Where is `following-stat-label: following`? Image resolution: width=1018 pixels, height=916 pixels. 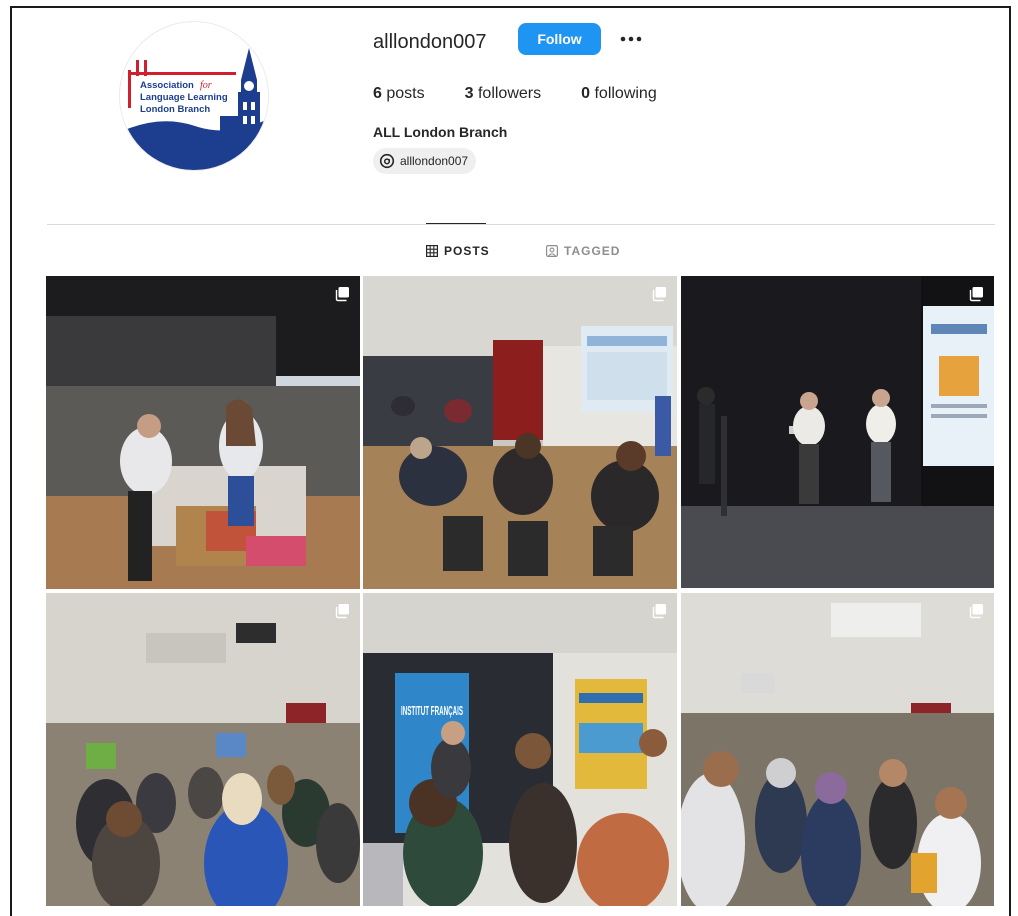 following-stat-label: following is located at coordinates (625, 93).